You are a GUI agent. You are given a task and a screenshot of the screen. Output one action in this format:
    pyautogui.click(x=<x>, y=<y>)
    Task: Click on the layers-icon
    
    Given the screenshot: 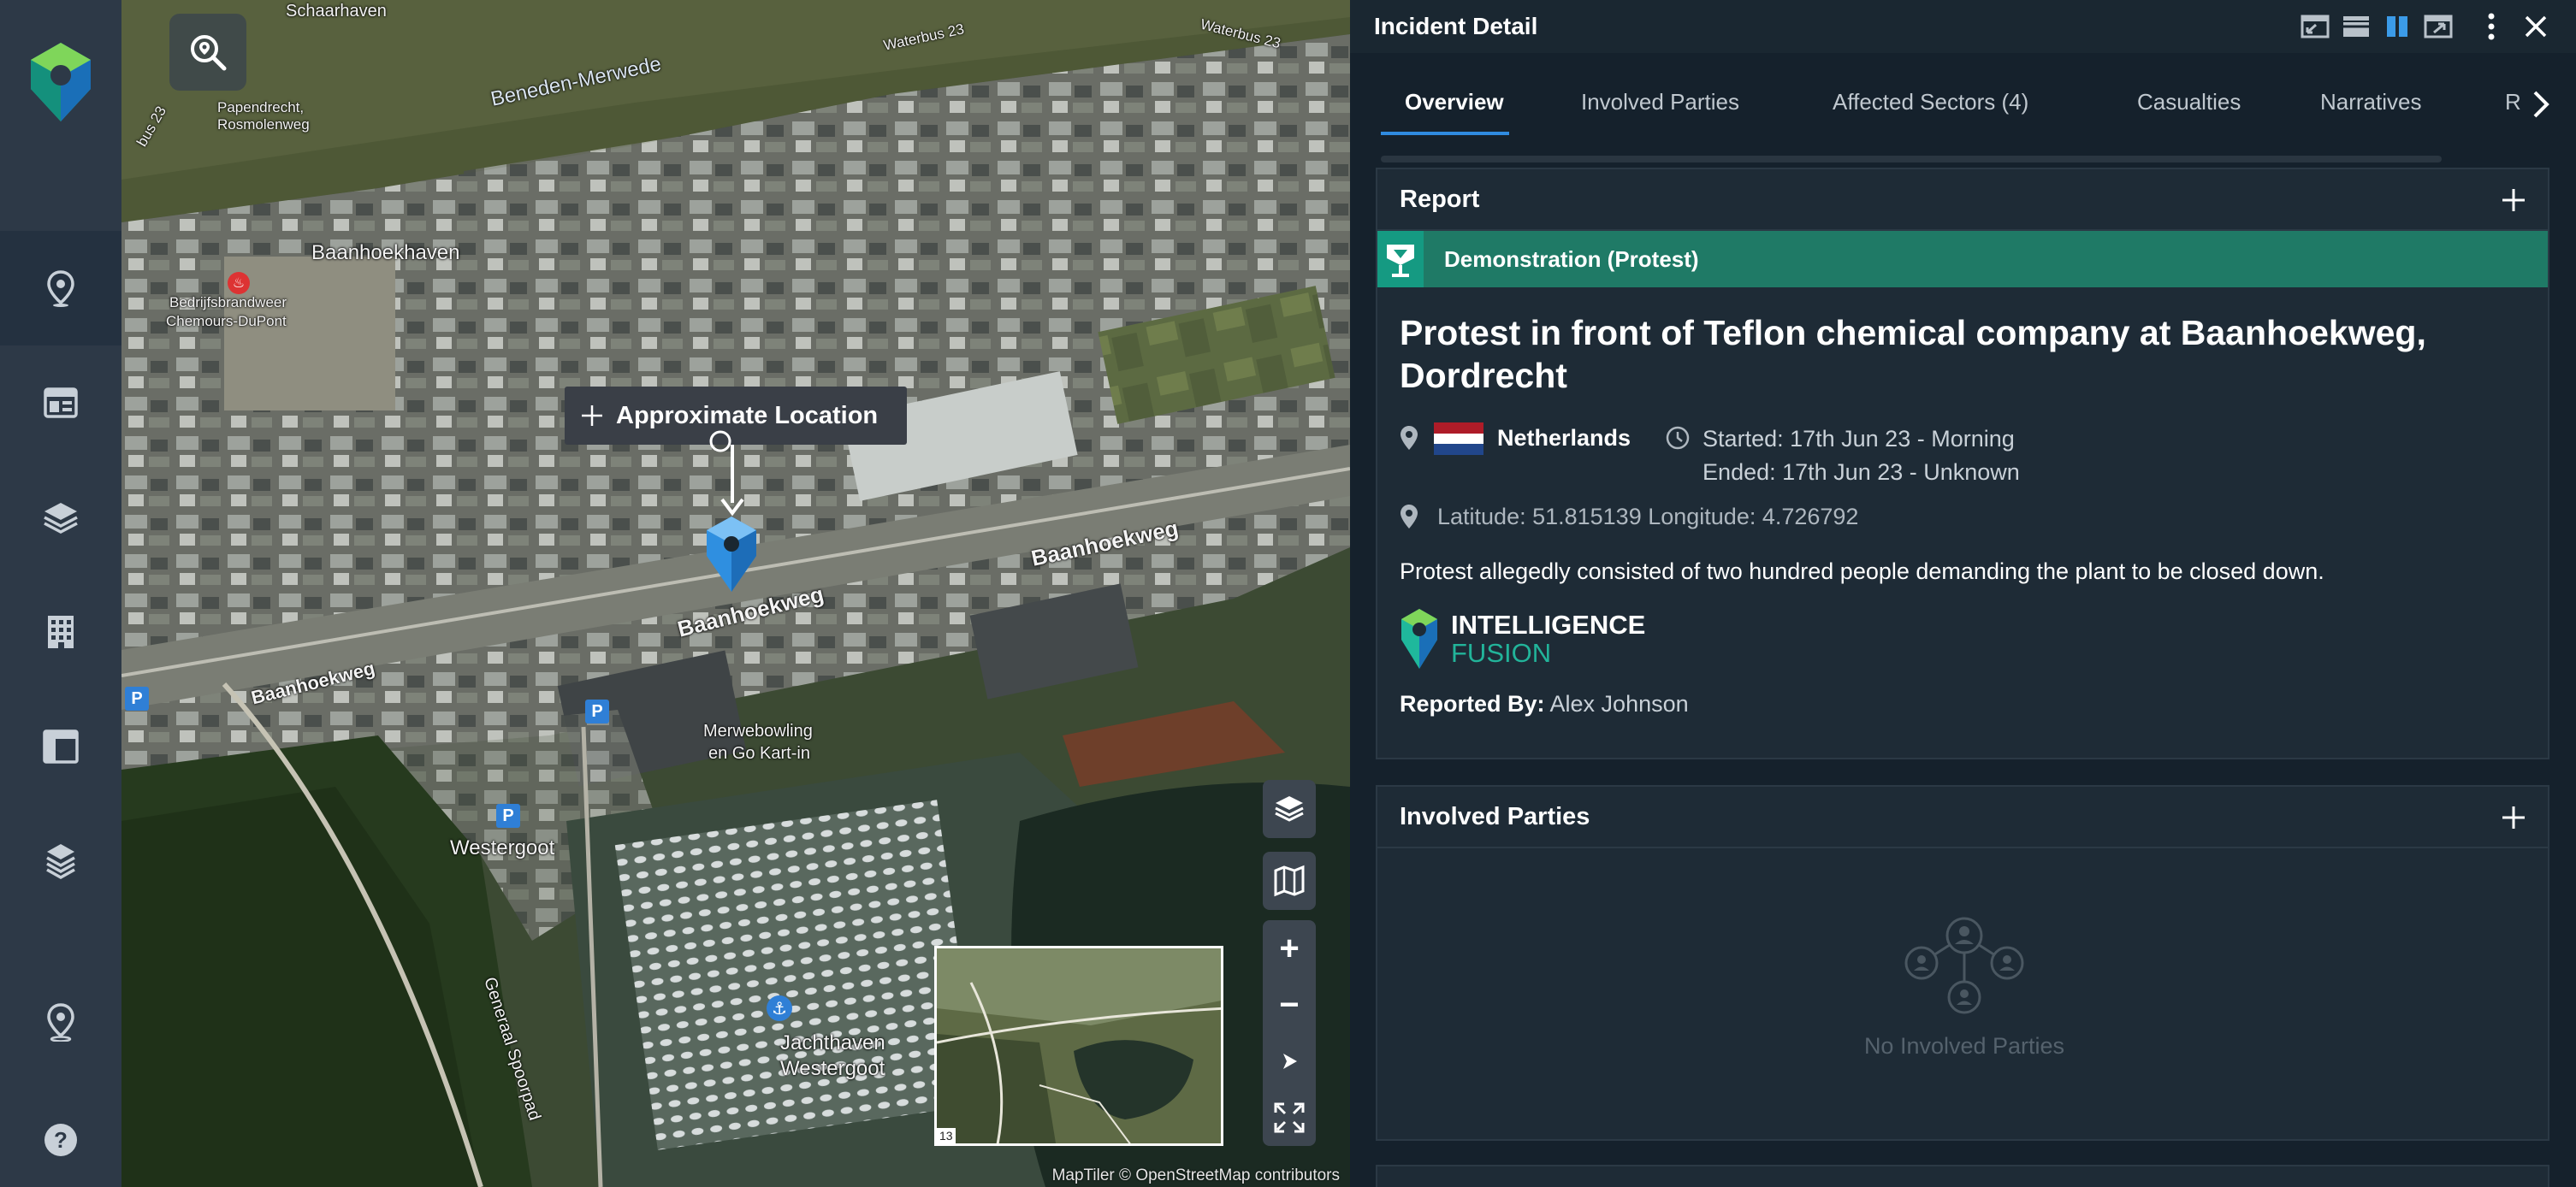 What is the action you would take?
    pyautogui.click(x=61, y=518)
    